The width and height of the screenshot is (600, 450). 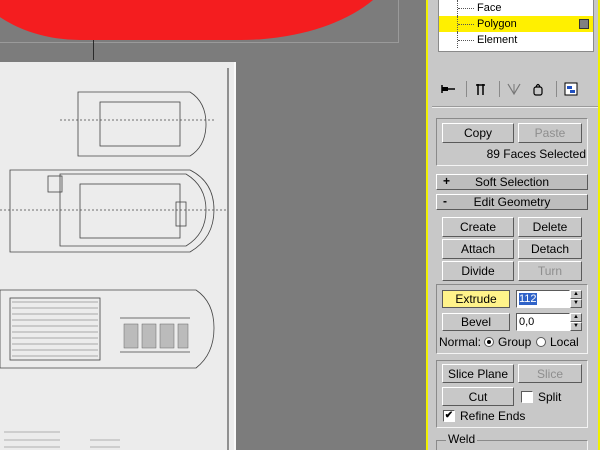 I want to click on normal-local-radio, so click(x=541, y=342).